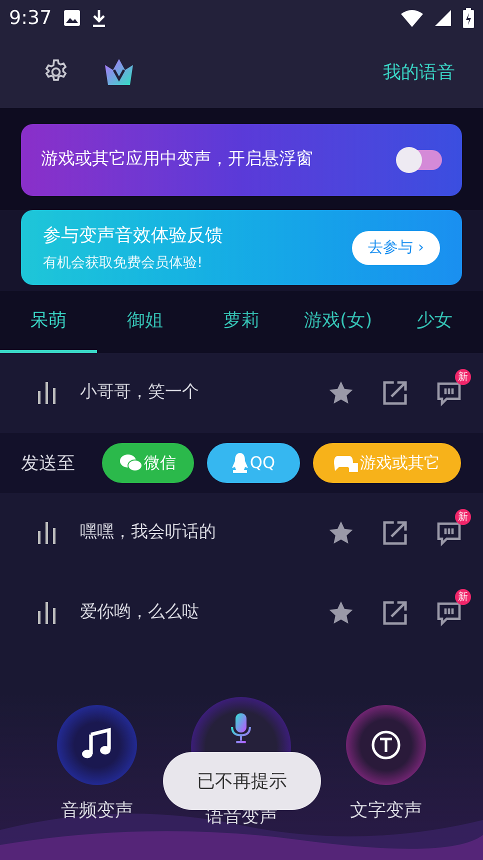 This screenshot has width=483, height=860. I want to click on image-icon, so click(72, 18).